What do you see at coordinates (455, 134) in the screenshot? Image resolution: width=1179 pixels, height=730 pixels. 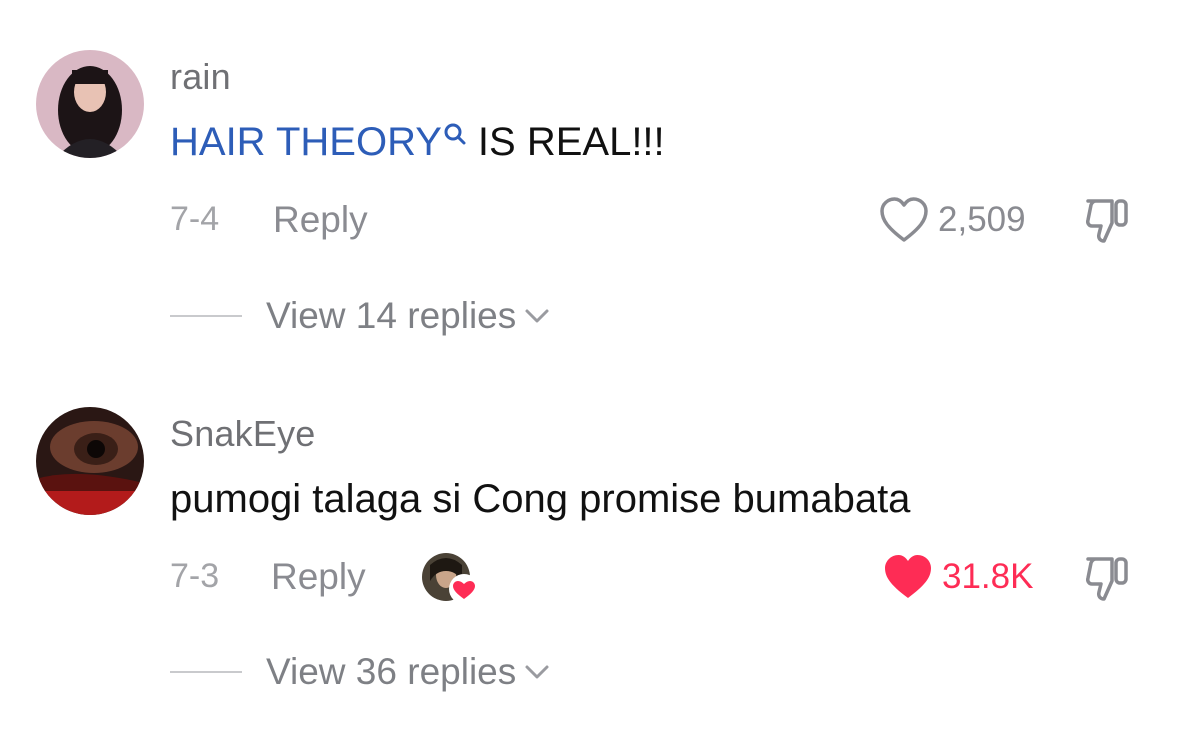 I see `search-icon` at bounding box center [455, 134].